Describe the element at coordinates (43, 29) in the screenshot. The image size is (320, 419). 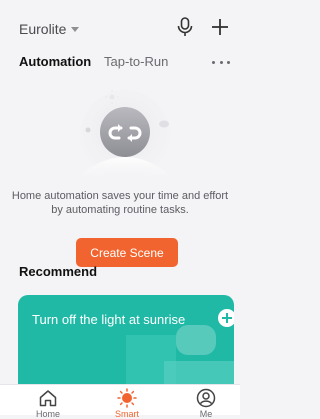
I see `home-name: Eurolite` at that location.